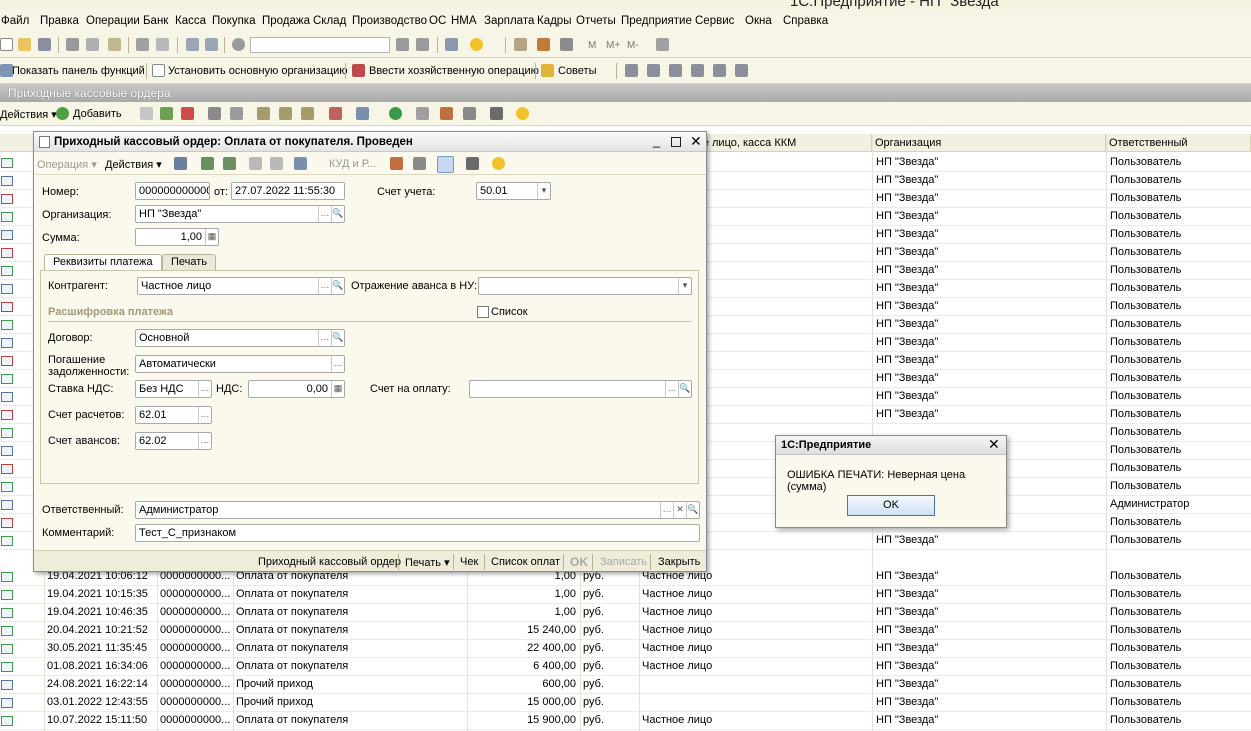  I want to click on menu-reports: Отчеты, so click(596, 21).